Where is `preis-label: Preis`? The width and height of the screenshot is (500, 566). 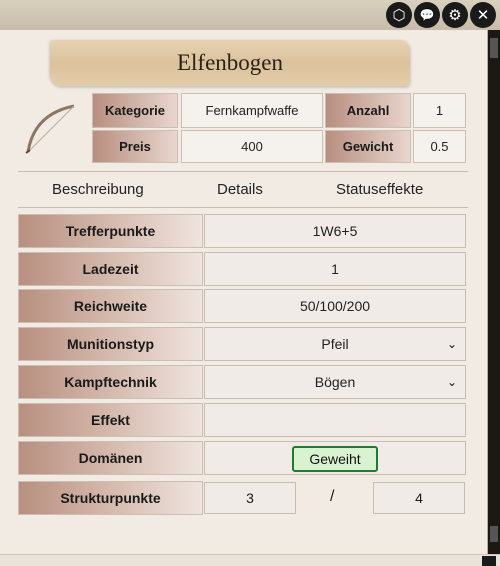 preis-label: Preis is located at coordinates (135, 146).